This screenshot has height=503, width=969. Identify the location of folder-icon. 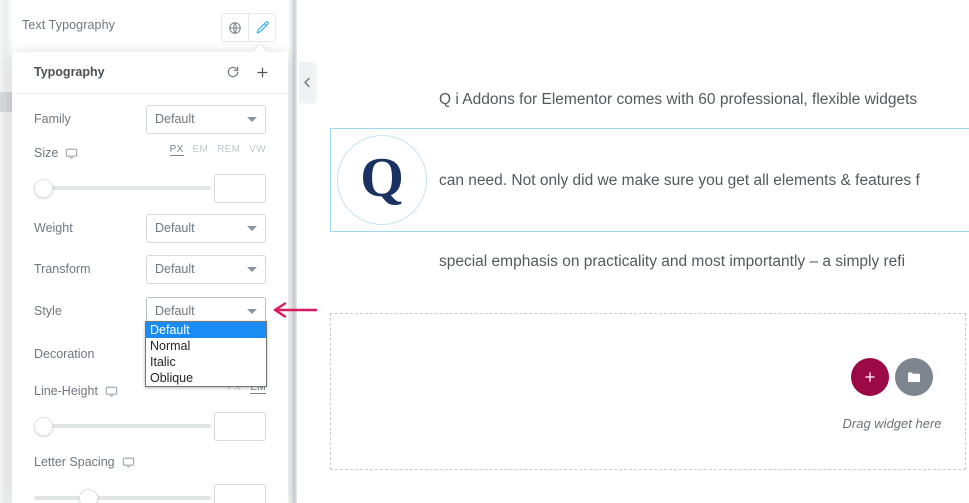
(914, 377).